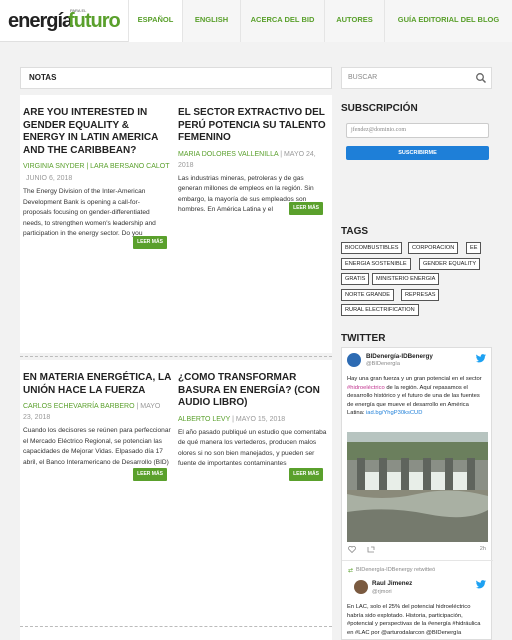 The image size is (512, 640). Describe the element at coordinates (362, 77) in the screenshot. I see `search-input: BUSCAR` at that location.